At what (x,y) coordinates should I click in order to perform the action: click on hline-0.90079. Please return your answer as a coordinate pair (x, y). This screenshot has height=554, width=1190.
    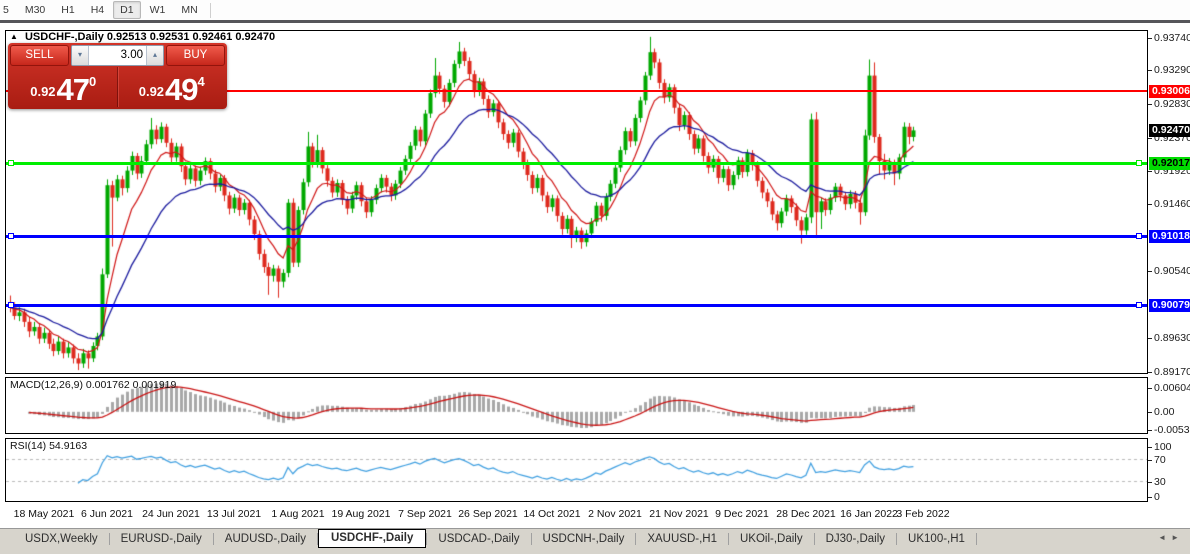
    Looking at the image, I should click on (576, 305).